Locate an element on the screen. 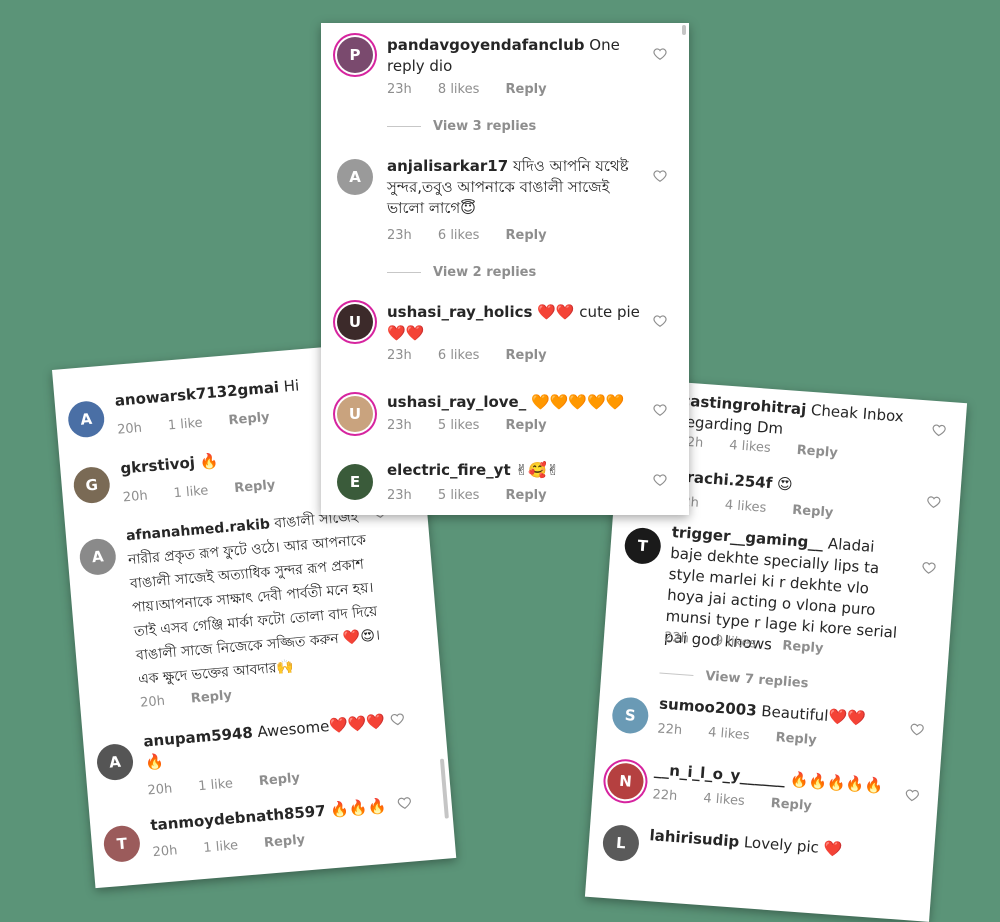  comment-username: __n_i_l_o_y______ is located at coordinates (720, 774).